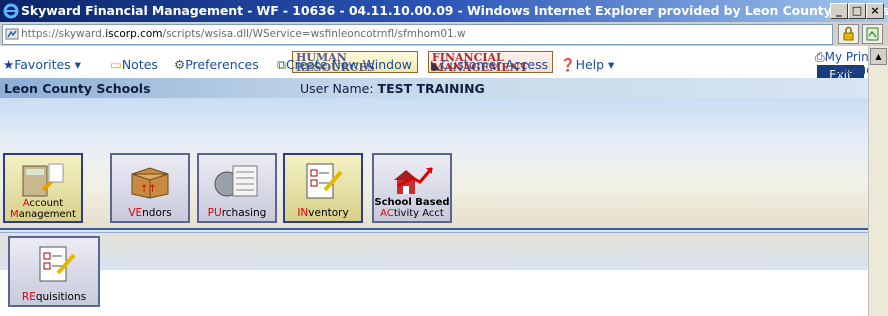 This screenshot has width=888, height=316. What do you see at coordinates (236, 181) in the screenshot?
I see `purchasing-forms-icon` at bounding box center [236, 181].